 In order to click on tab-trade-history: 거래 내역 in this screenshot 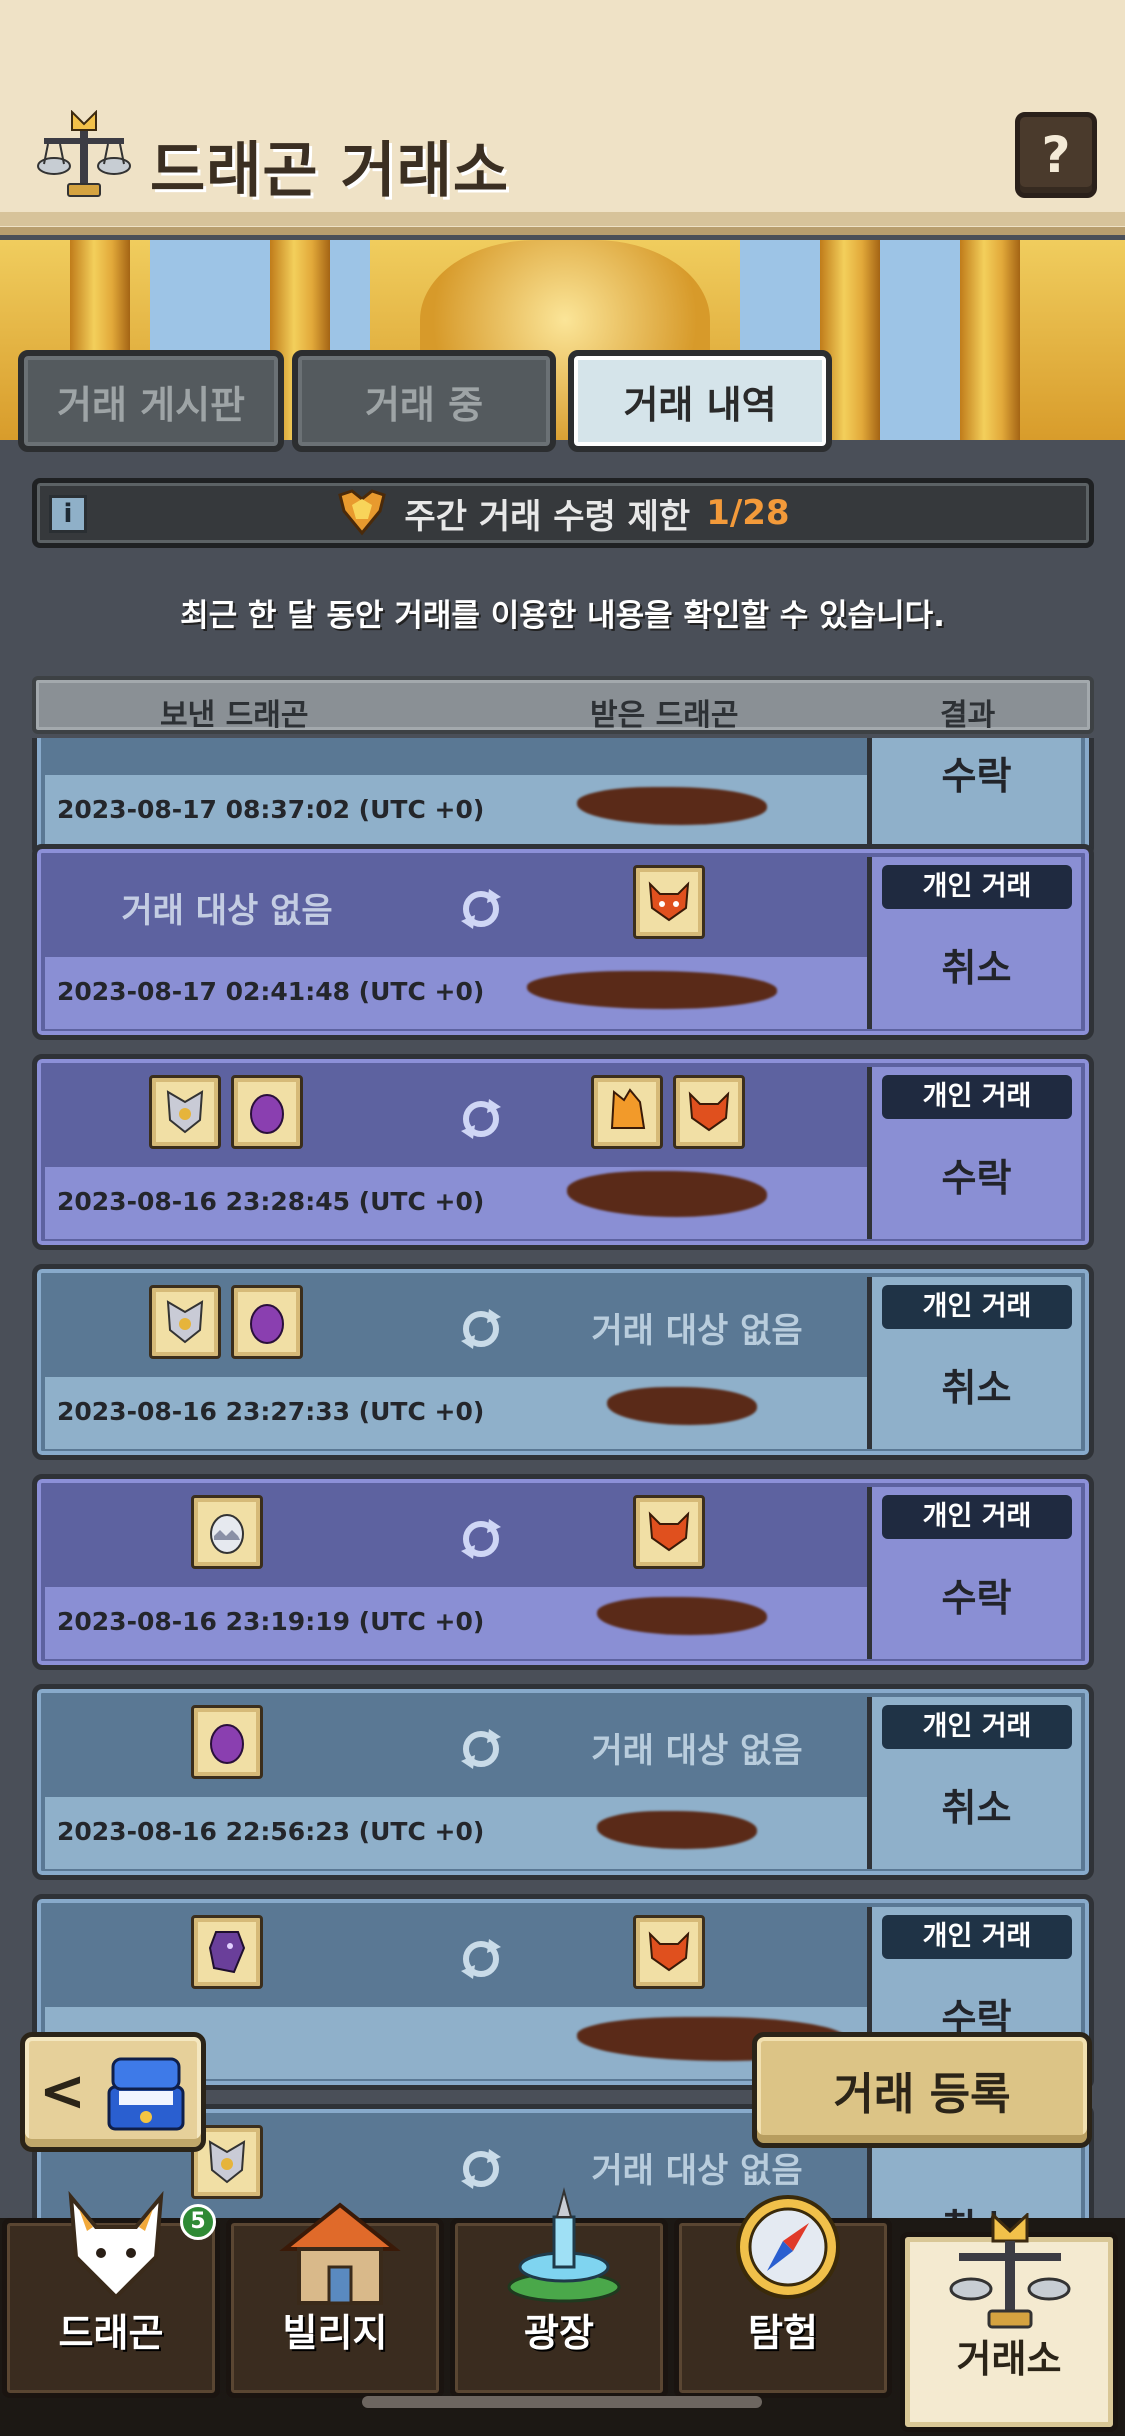, I will do `click(700, 401)`.